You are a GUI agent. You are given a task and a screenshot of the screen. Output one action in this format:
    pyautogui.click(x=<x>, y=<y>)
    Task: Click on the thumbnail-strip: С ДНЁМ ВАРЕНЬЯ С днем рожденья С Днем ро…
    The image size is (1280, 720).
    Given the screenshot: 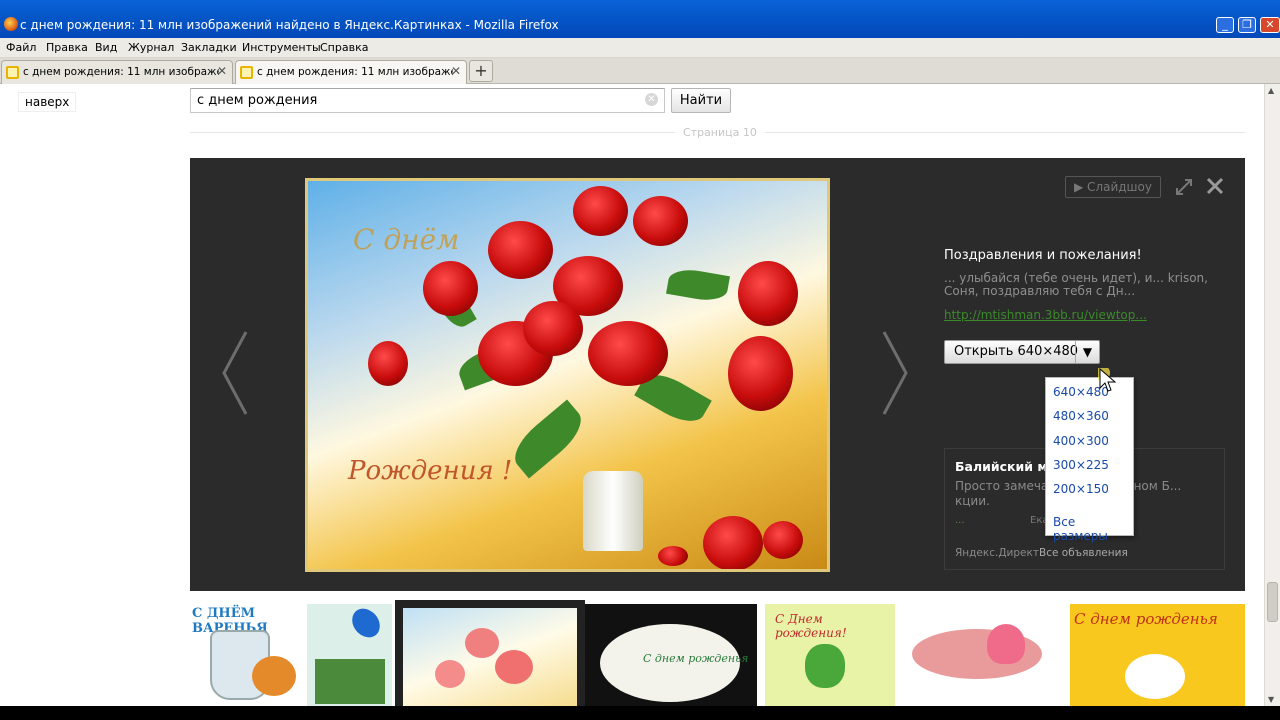 What is the action you would take?
    pyautogui.click(x=717, y=653)
    